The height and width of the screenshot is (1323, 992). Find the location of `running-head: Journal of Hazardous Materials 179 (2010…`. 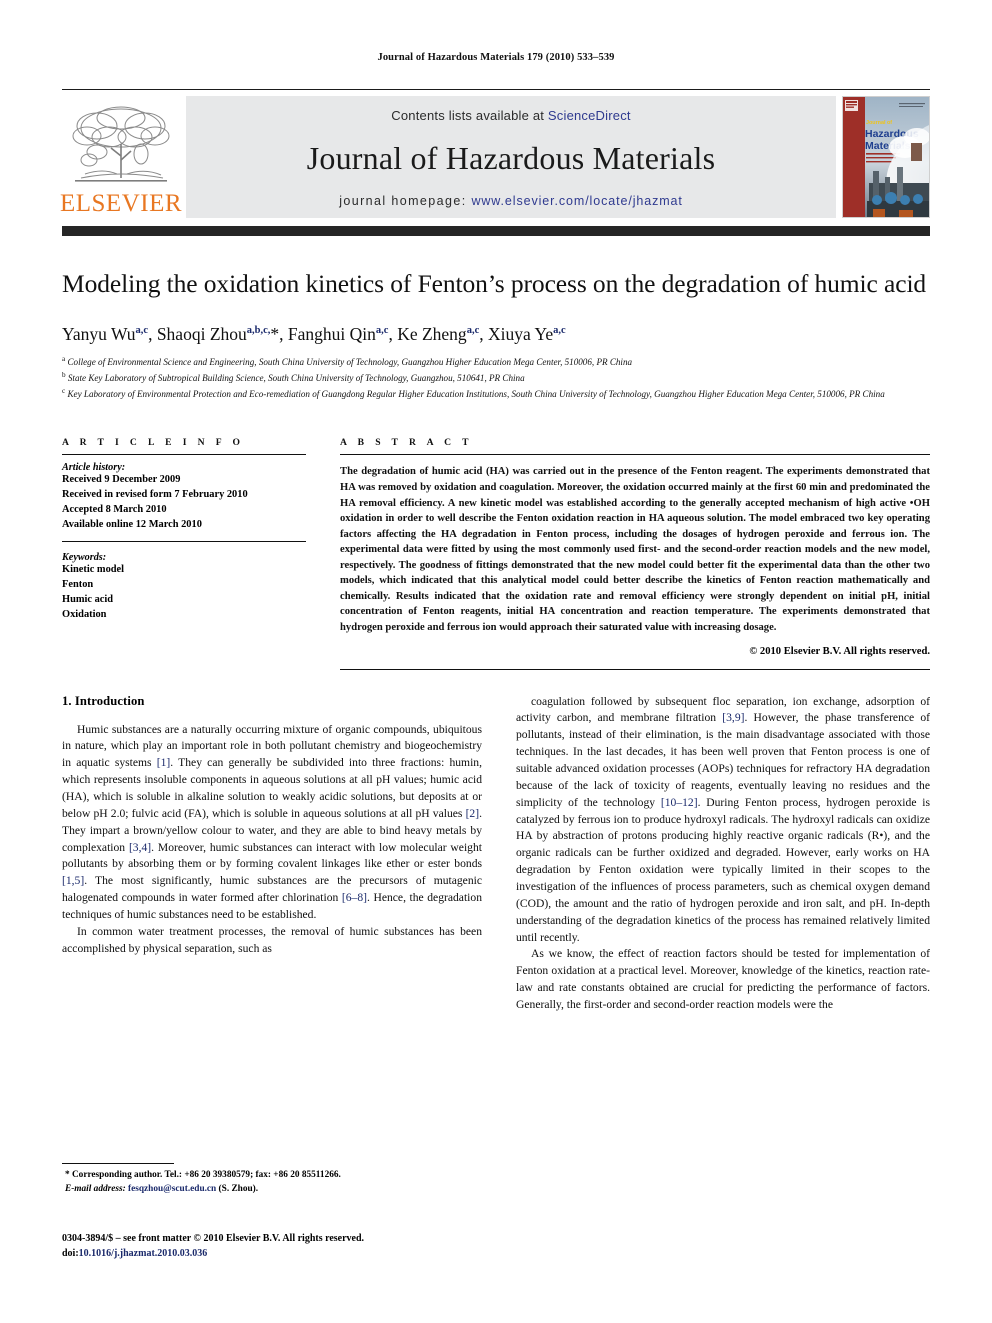

running-head: Journal of Hazardous Materials 179 (2010… is located at coordinates (496, 57).